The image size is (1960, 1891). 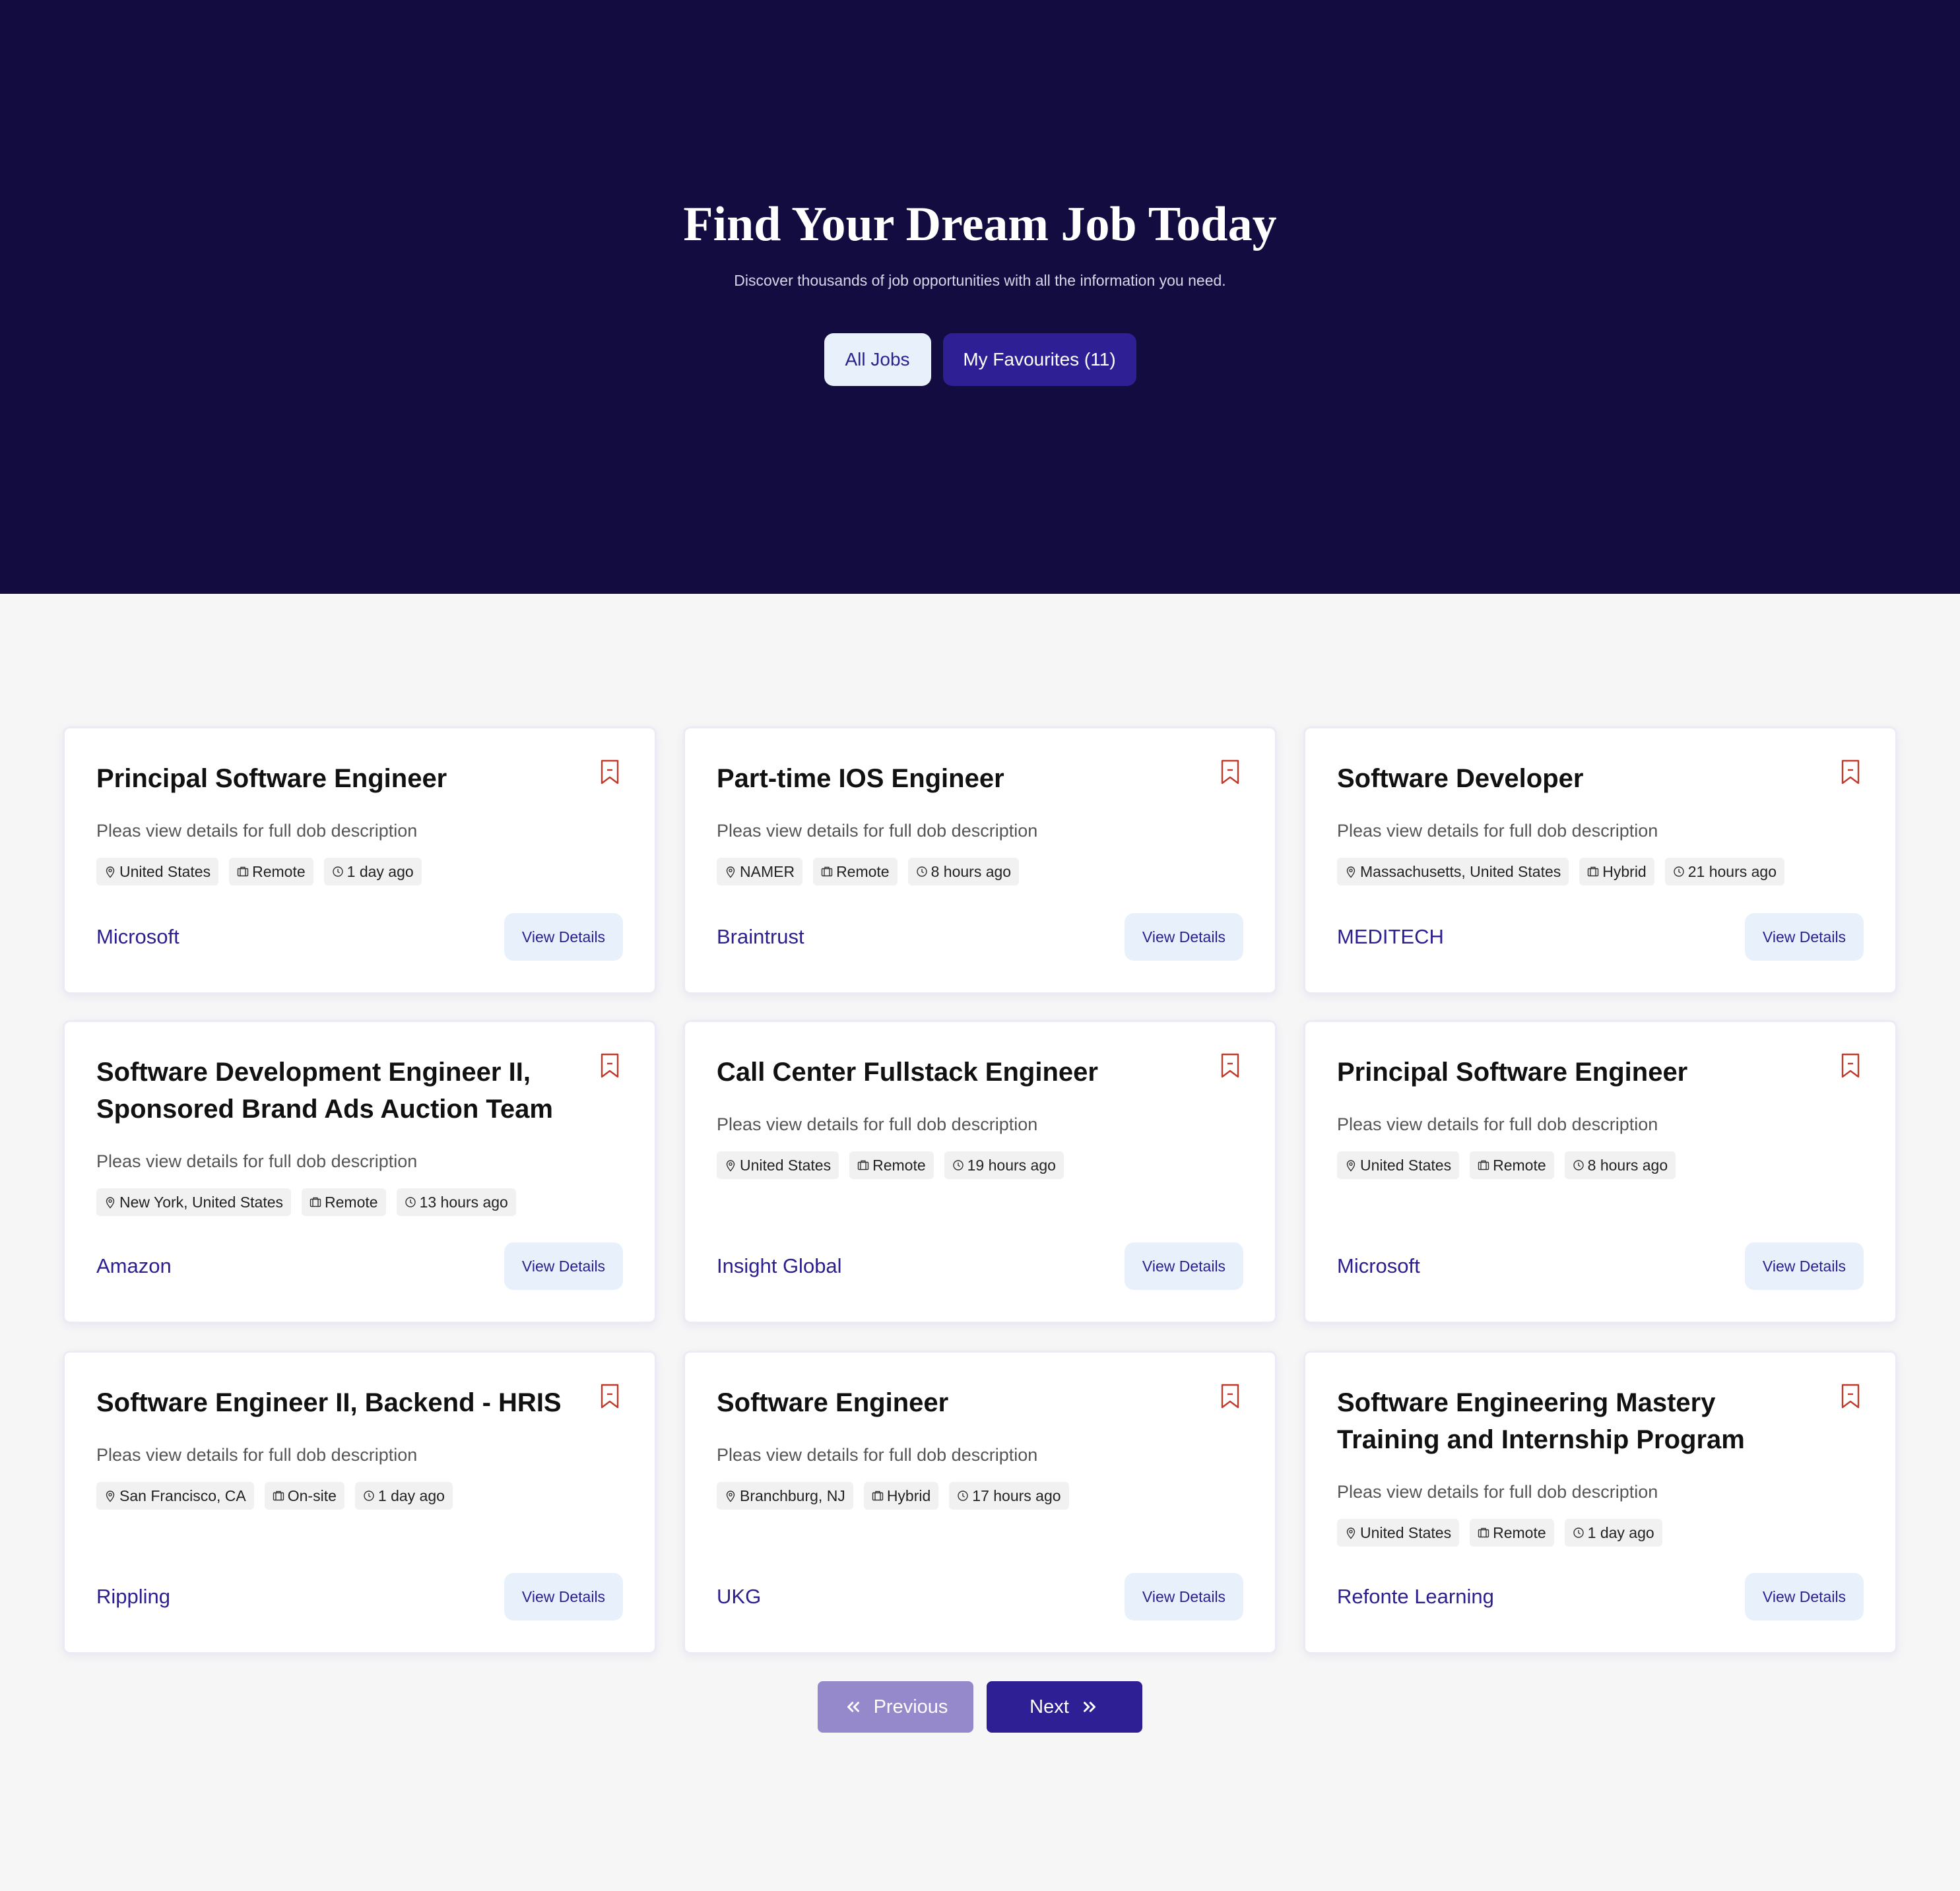 I want to click on work-type-text: Hybrid, so click(x=909, y=1495).